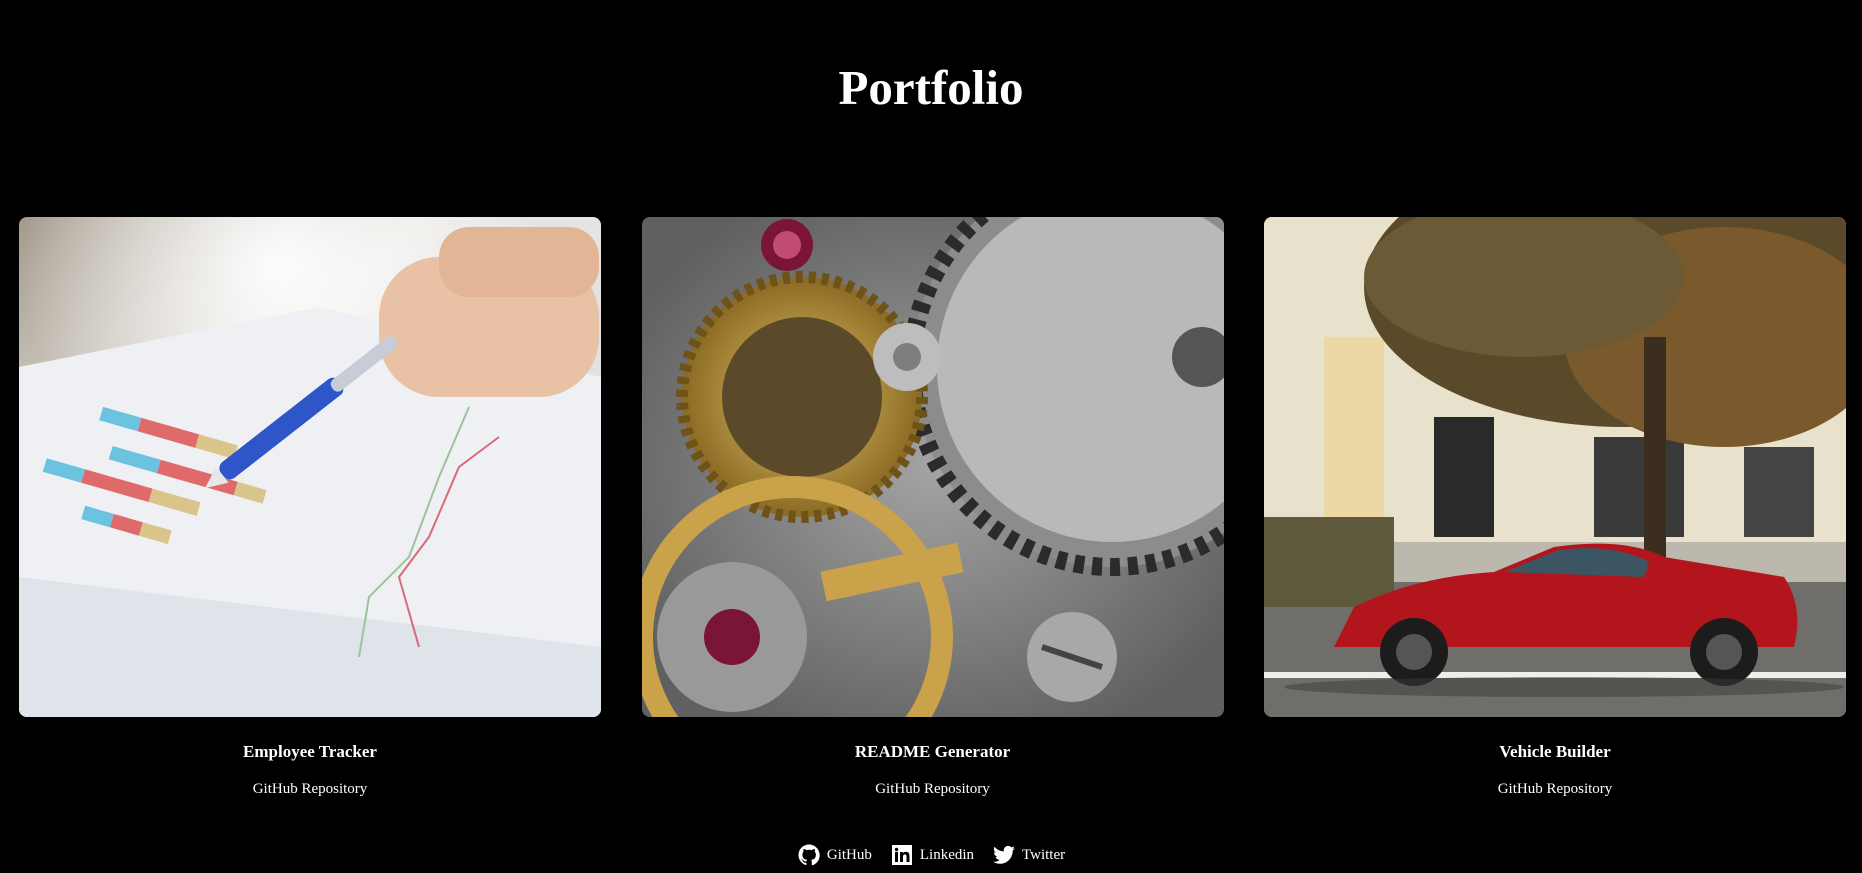 The width and height of the screenshot is (1862, 873). What do you see at coordinates (849, 854) in the screenshot?
I see `footer-link-label: GitHub` at bounding box center [849, 854].